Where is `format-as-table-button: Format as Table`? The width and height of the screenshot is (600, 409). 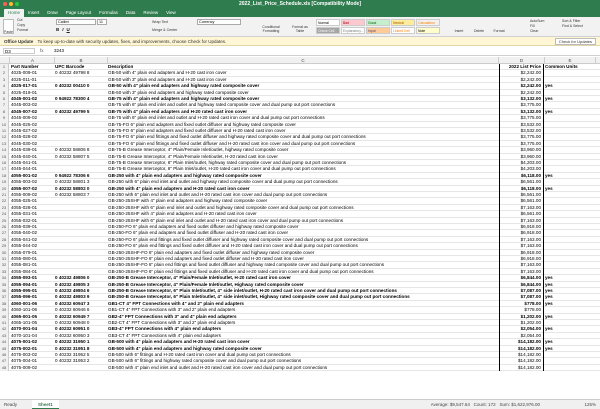 format-as-table-button: Format as Table is located at coordinates (300, 29).